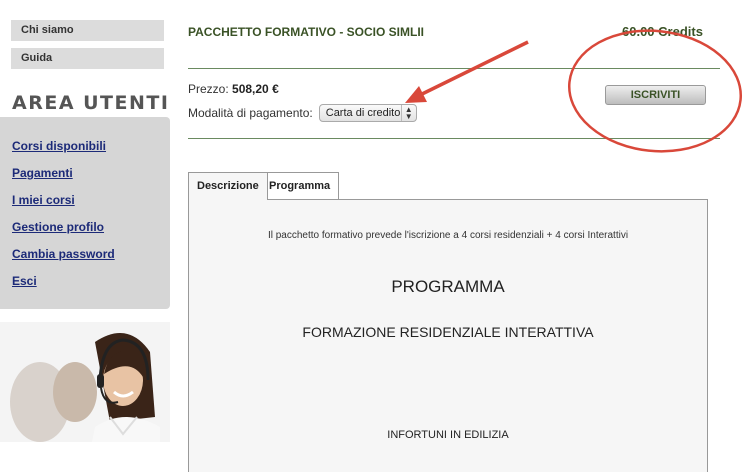 The height and width of the screenshot is (472, 744). What do you see at coordinates (91, 103) in the screenshot?
I see `area-utenti-title: AREA UTENTI` at bounding box center [91, 103].